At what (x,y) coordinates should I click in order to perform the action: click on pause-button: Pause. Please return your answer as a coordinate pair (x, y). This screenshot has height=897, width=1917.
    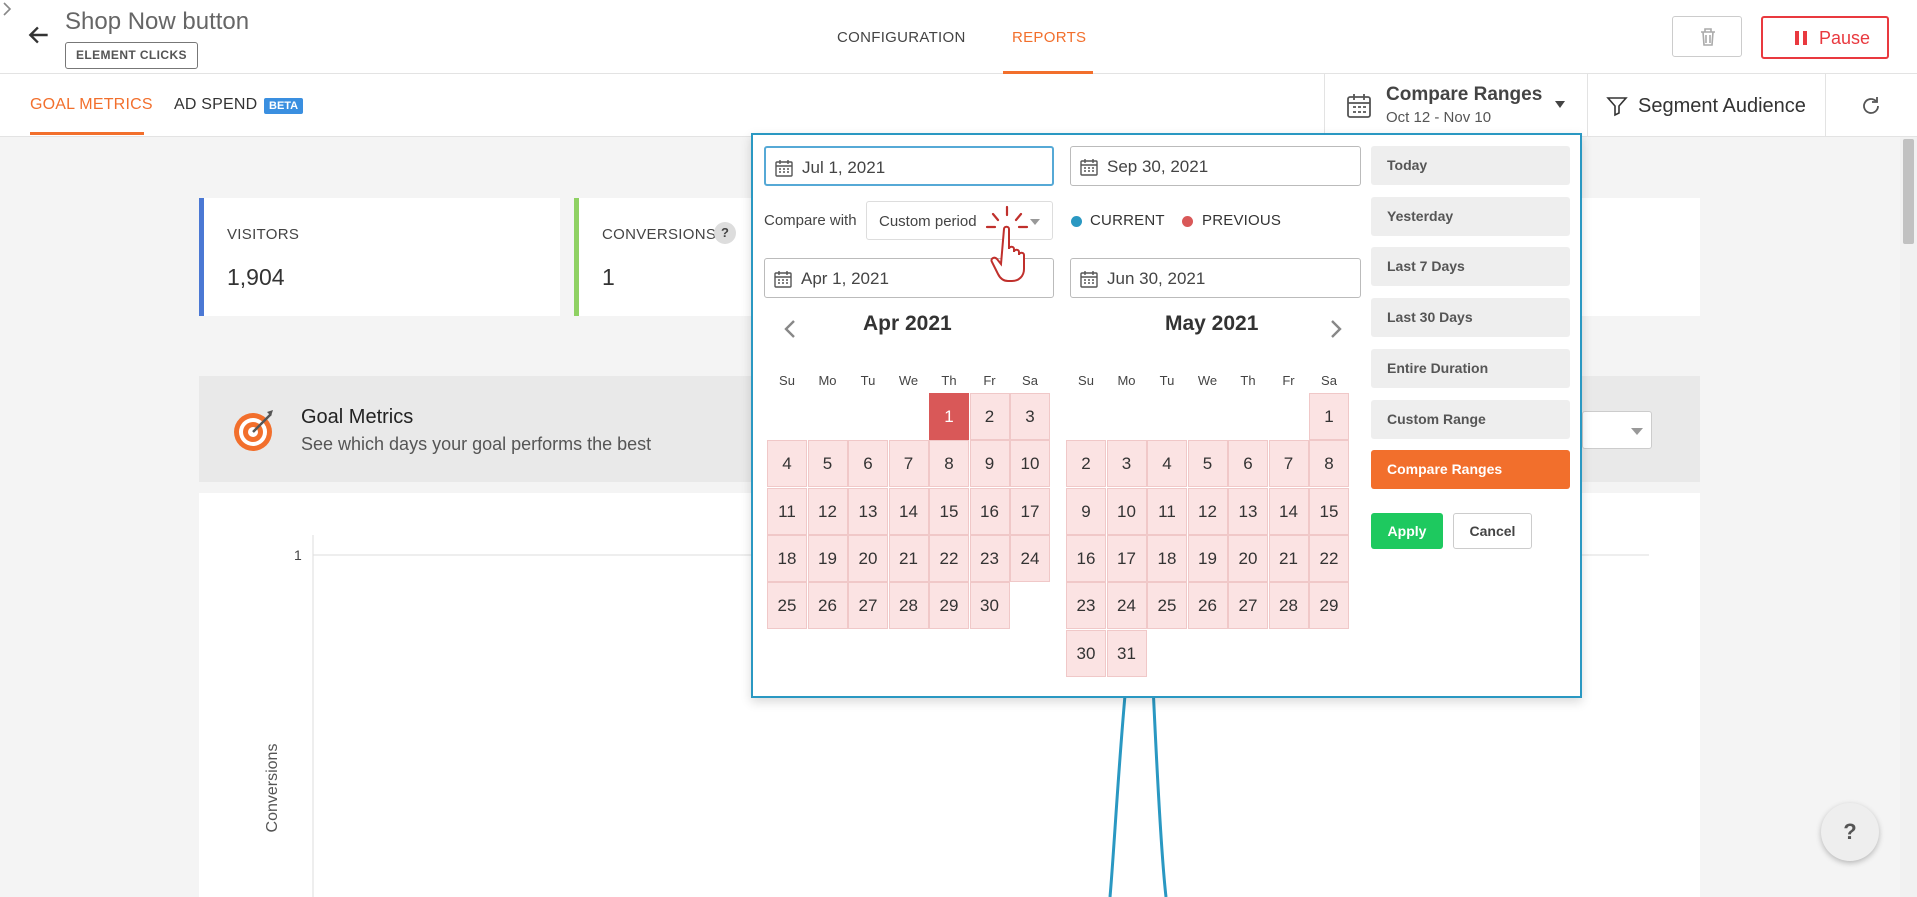
    Looking at the image, I should click on (1825, 37).